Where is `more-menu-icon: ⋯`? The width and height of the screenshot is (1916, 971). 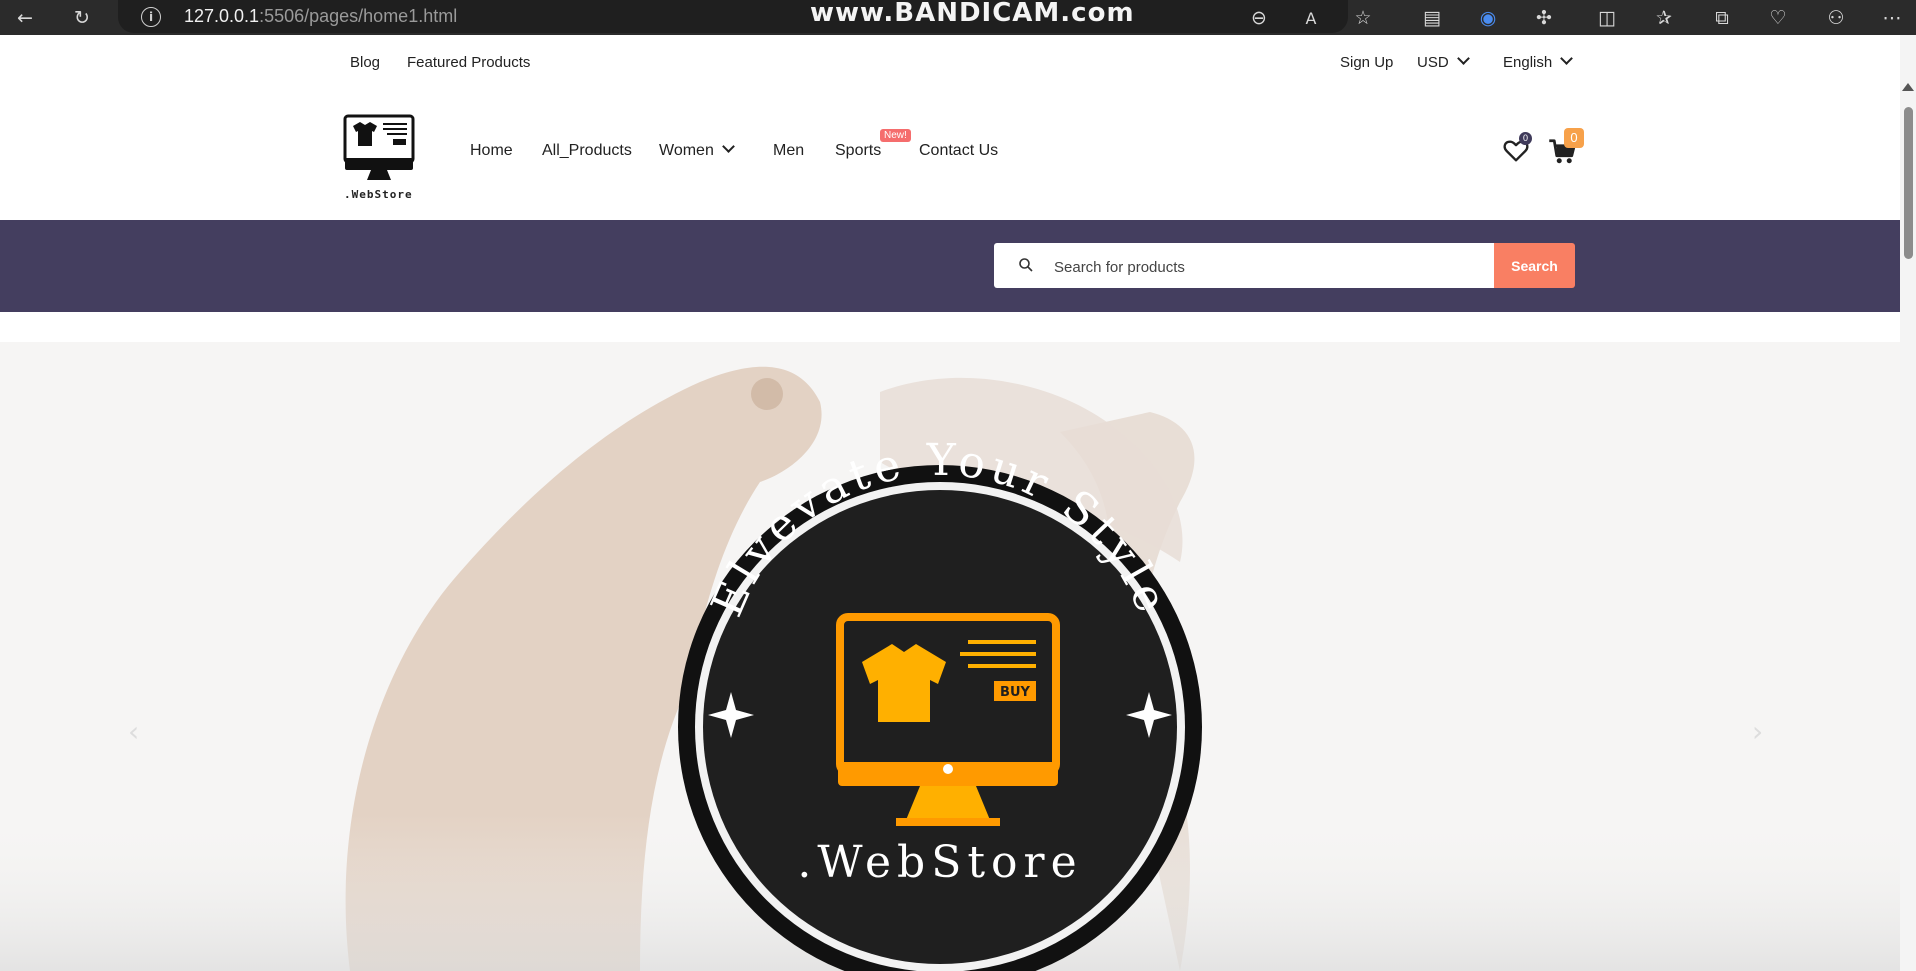
more-menu-icon: ⋯ is located at coordinates (1892, 18).